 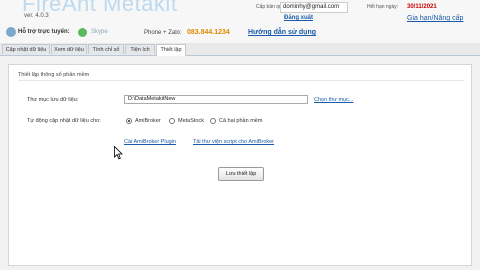 I want to click on radio-metastock-label: MetaStock, so click(x=191, y=121).